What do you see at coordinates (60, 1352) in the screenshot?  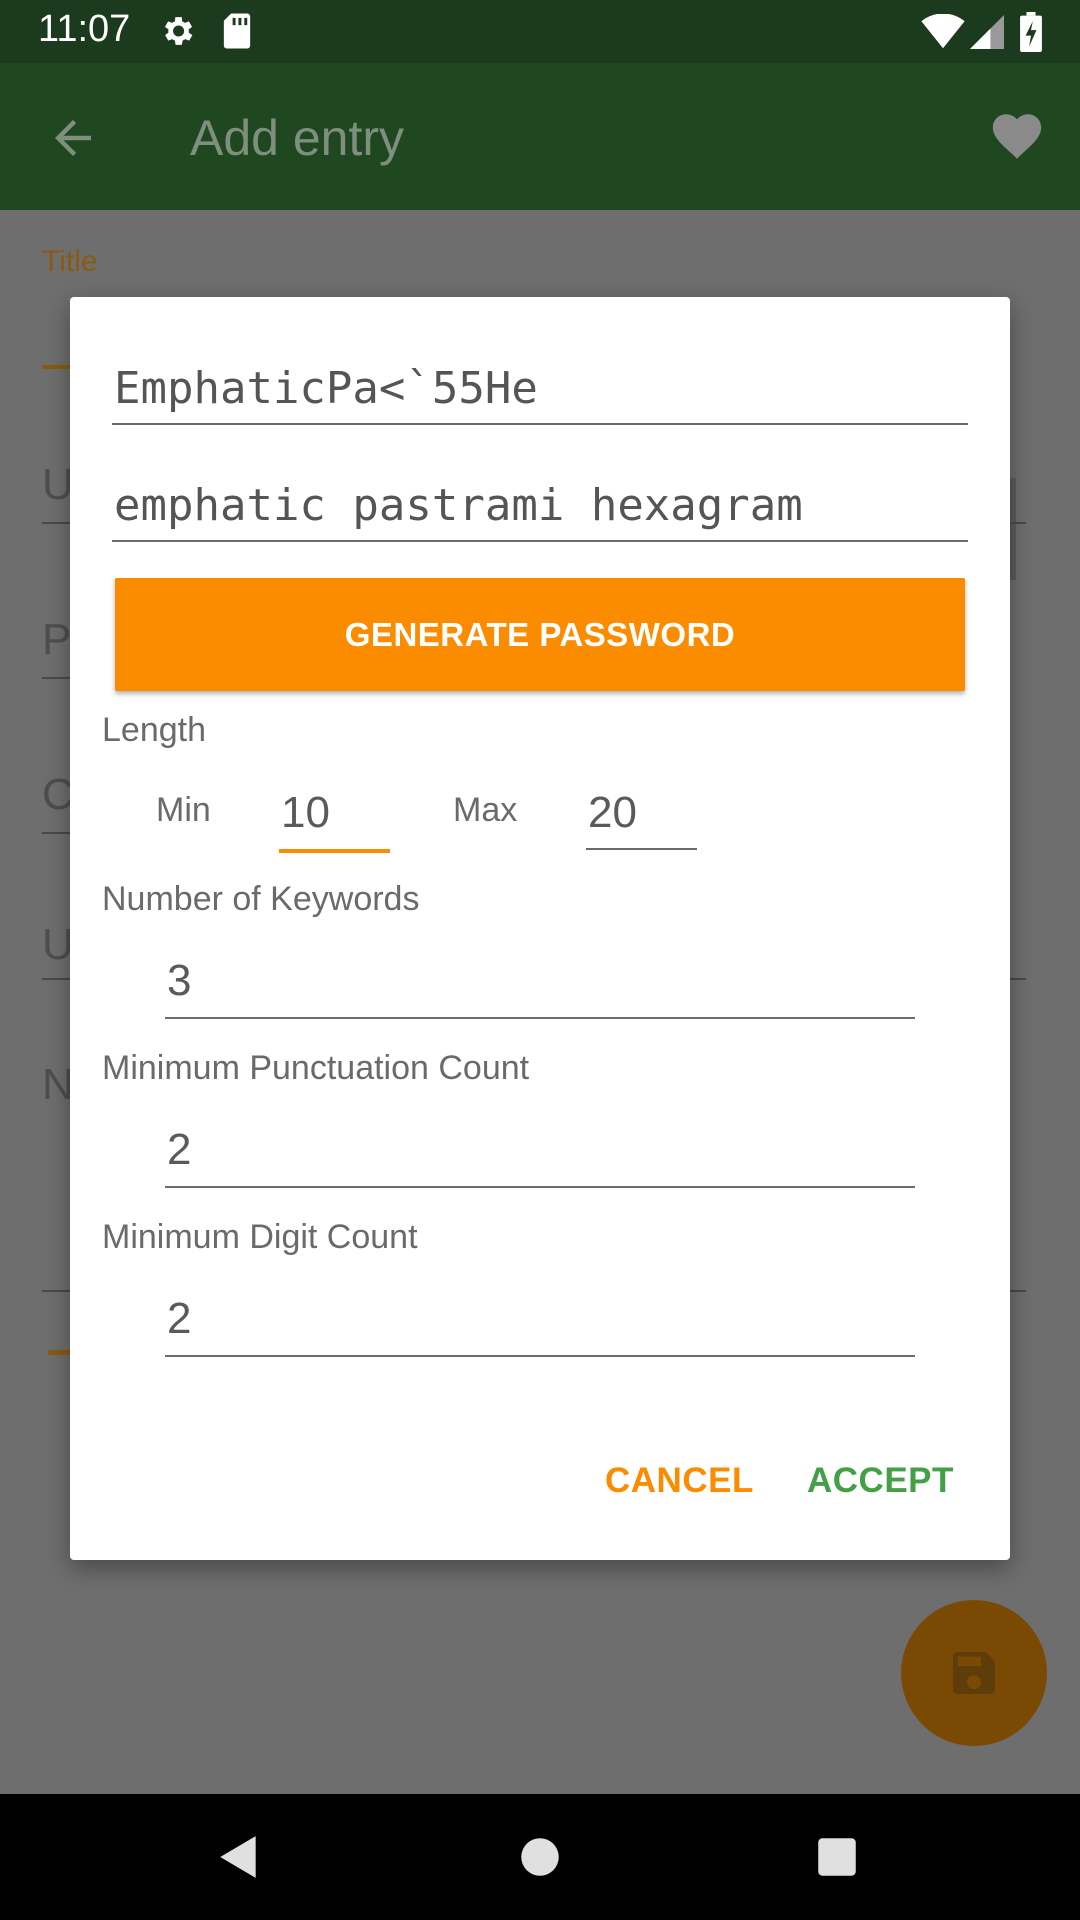 I see `add-field-icon` at bounding box center [60, 1352].